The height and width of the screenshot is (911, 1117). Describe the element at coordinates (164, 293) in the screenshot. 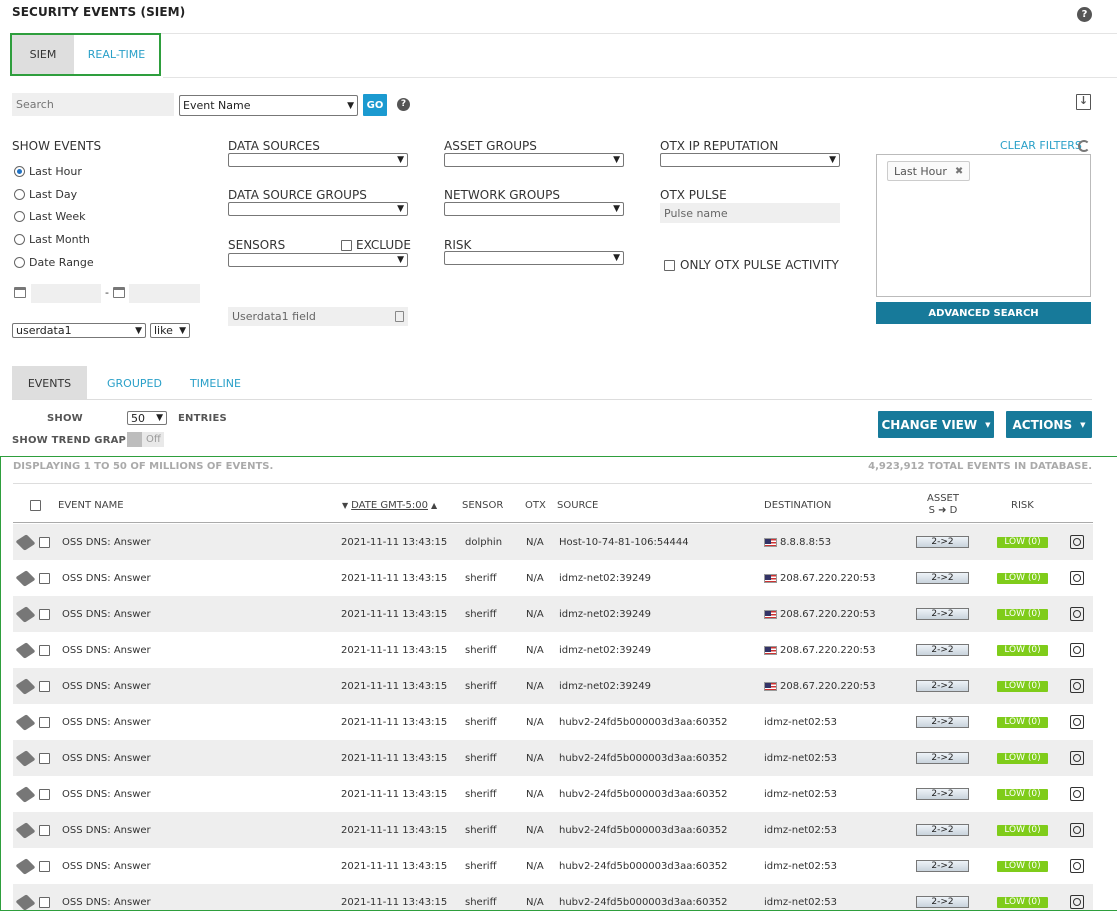

I see `date-to-input` at that location.